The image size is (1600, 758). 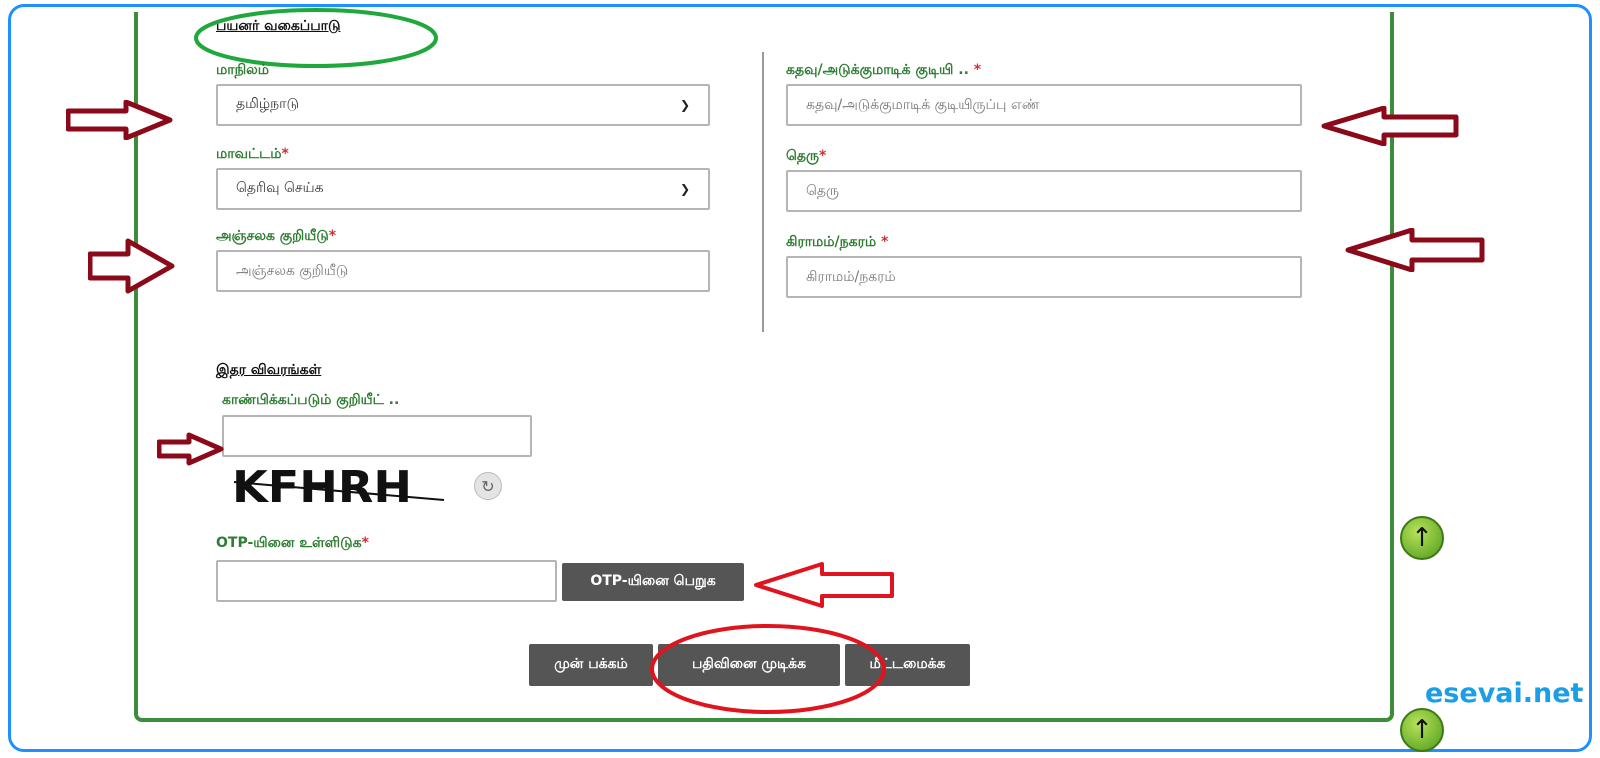 What do you see at coordinates (591, 665) in the screenshot?
I see `previous-page-button: முன் பக்கம்` at bounding box center [591, 665].